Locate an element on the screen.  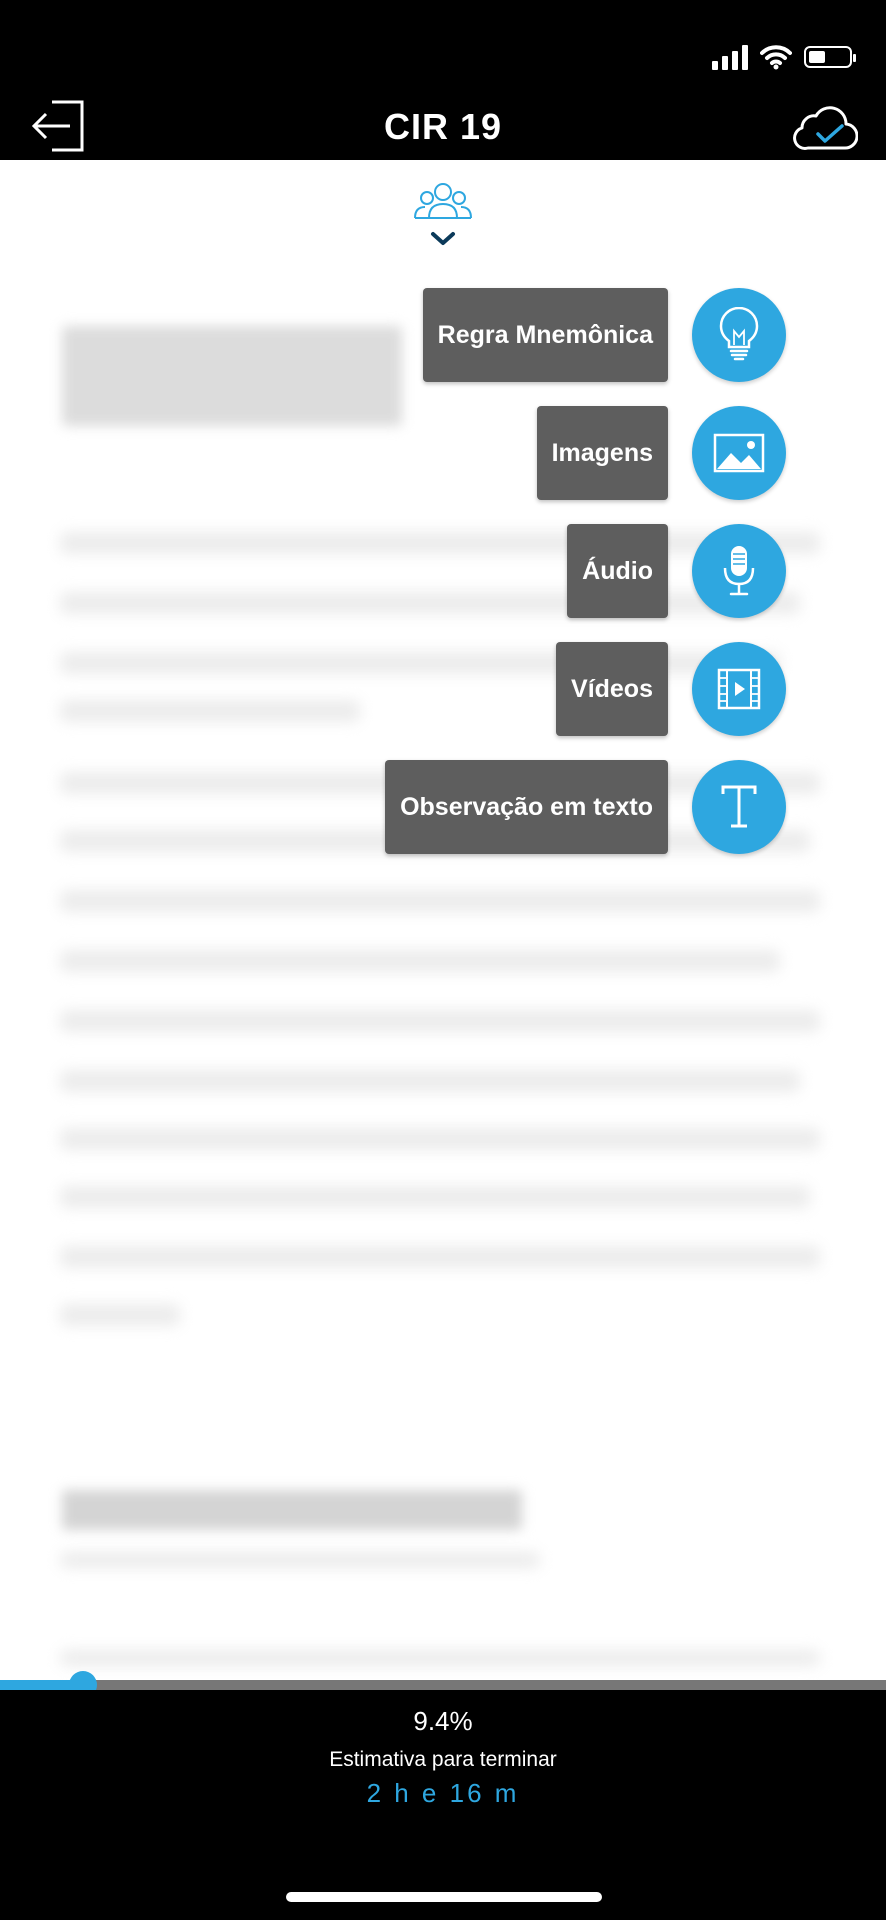
cloud-sync-icon is located at coordinates (825, 127).